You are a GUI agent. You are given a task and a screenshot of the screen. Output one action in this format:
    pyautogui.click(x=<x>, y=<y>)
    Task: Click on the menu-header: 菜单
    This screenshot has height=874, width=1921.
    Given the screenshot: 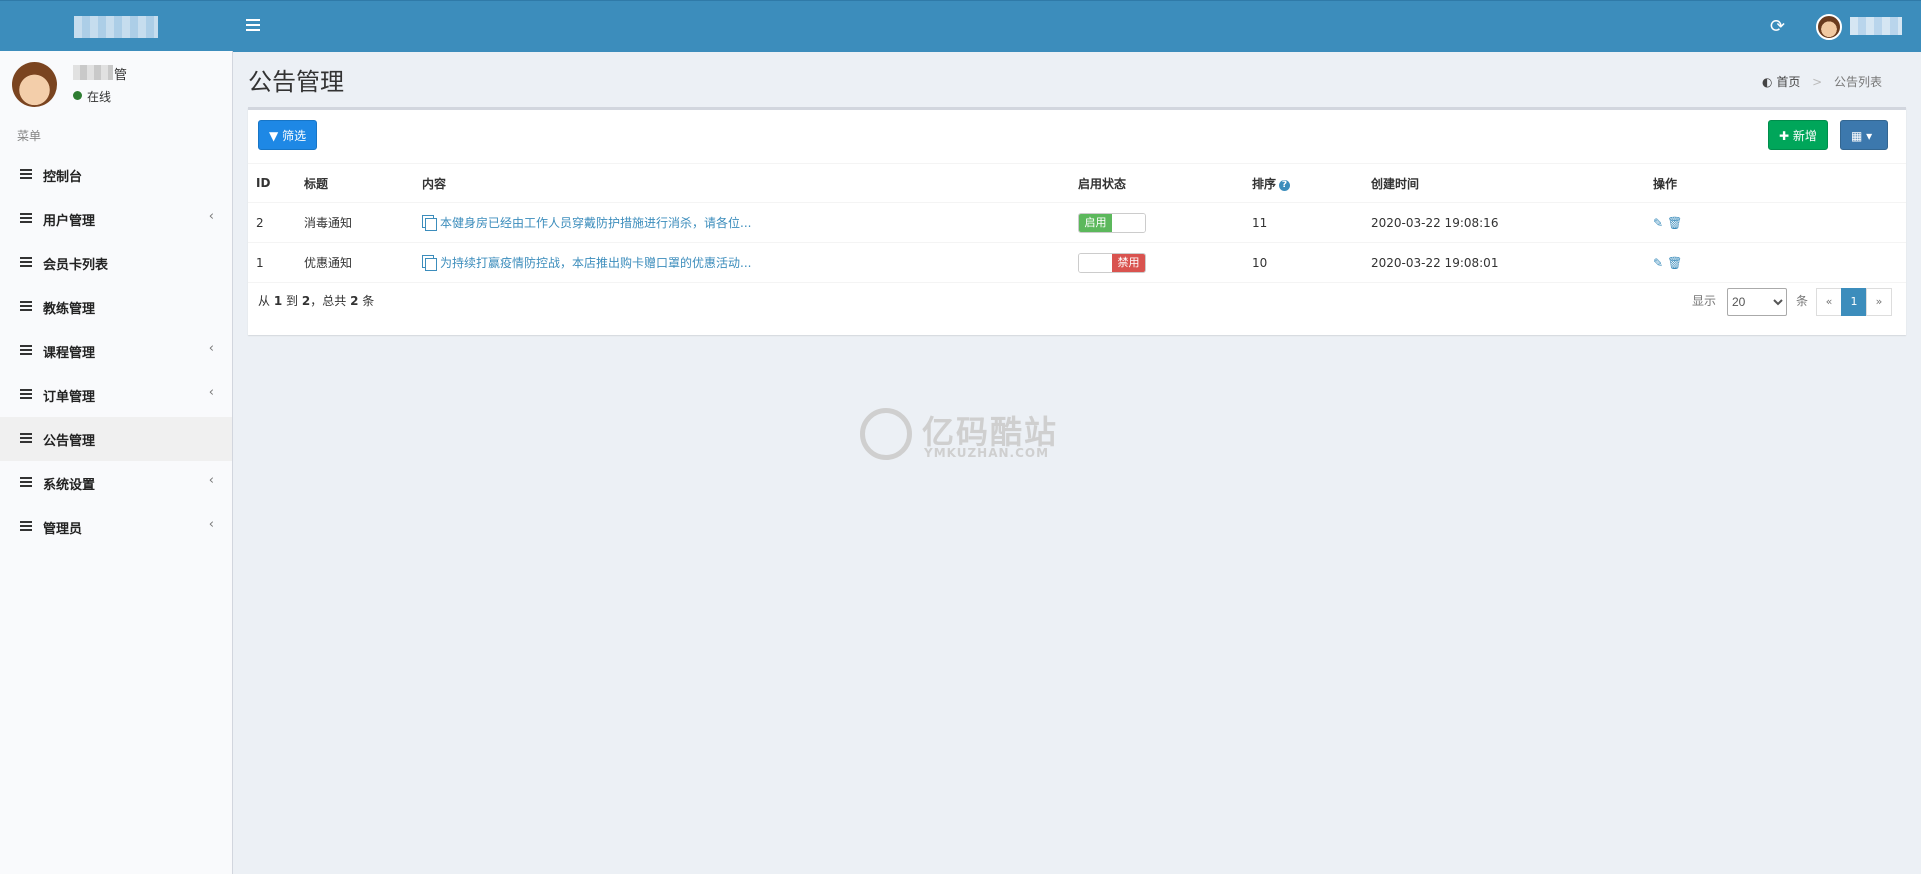 What is the action you would take?
    pyautogui.click(x=29, y=136)
    